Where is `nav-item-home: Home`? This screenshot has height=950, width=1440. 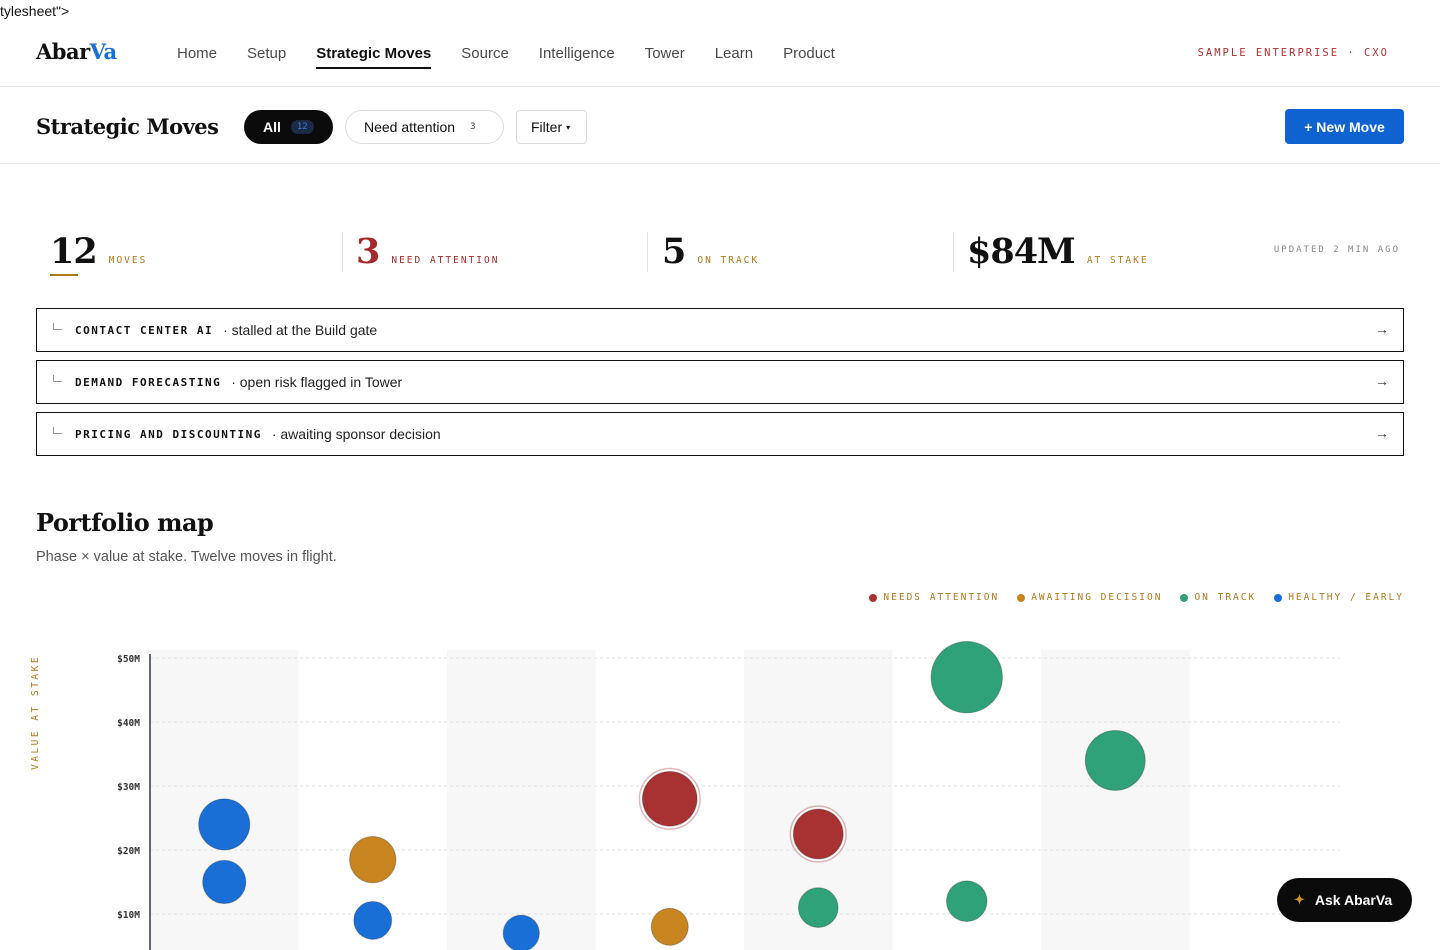
nav-item-home: Home is located at coordinates (197, 57).